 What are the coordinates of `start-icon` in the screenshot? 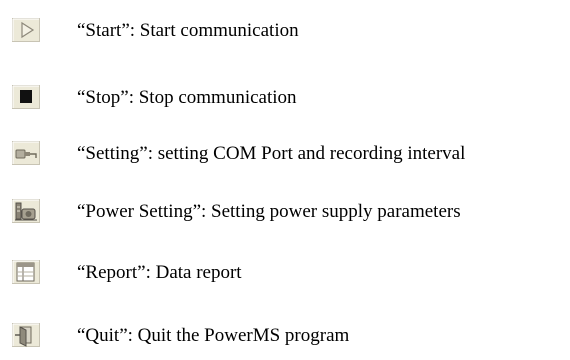 It's located at (26, 30).